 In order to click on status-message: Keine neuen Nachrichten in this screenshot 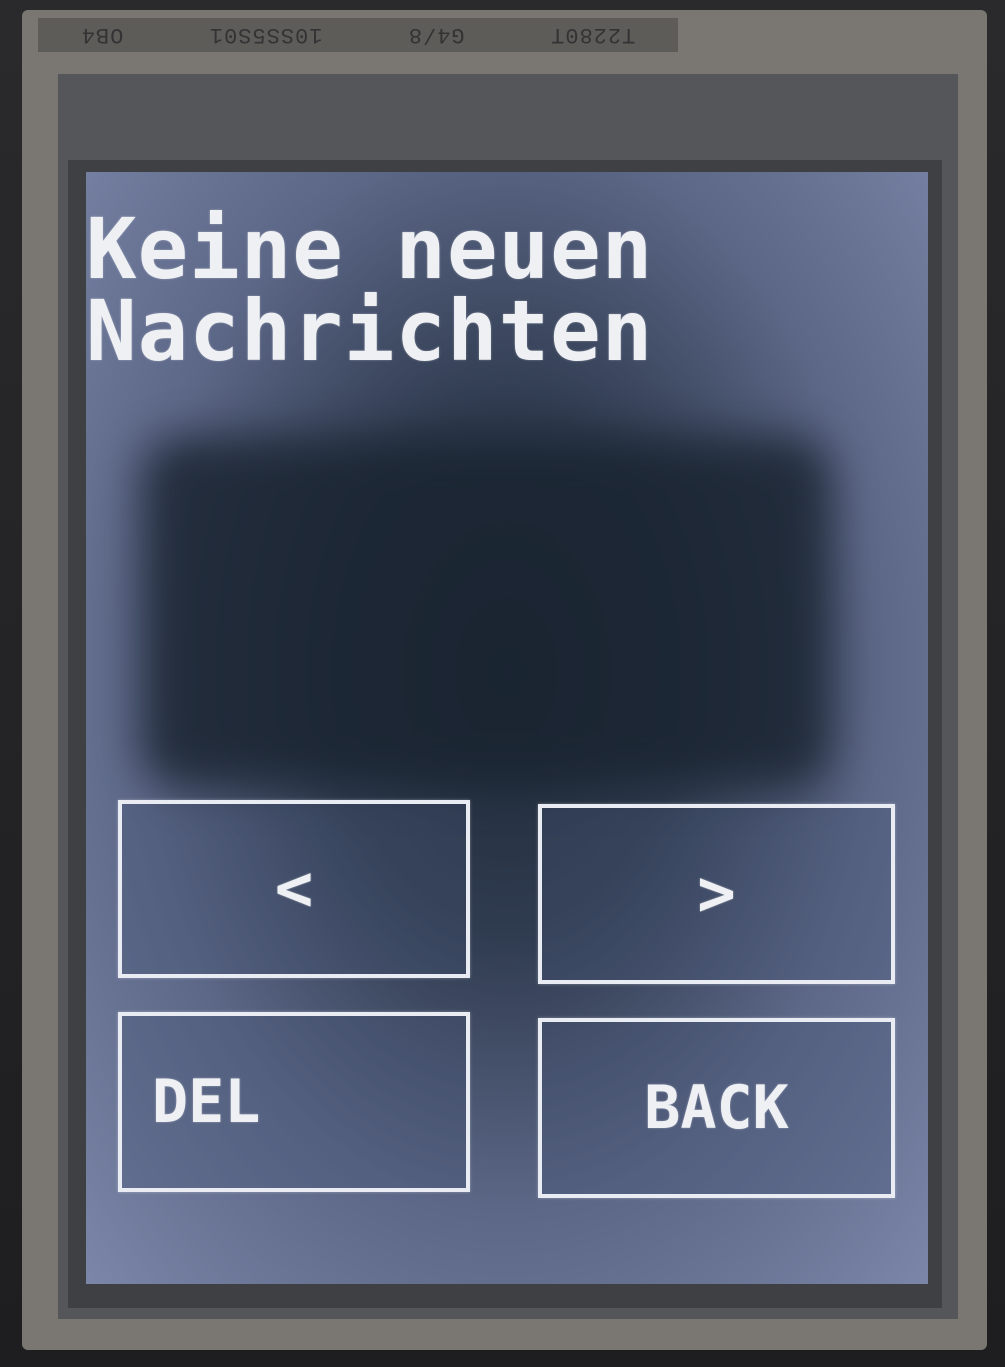, I will do `click(507, 290)`.